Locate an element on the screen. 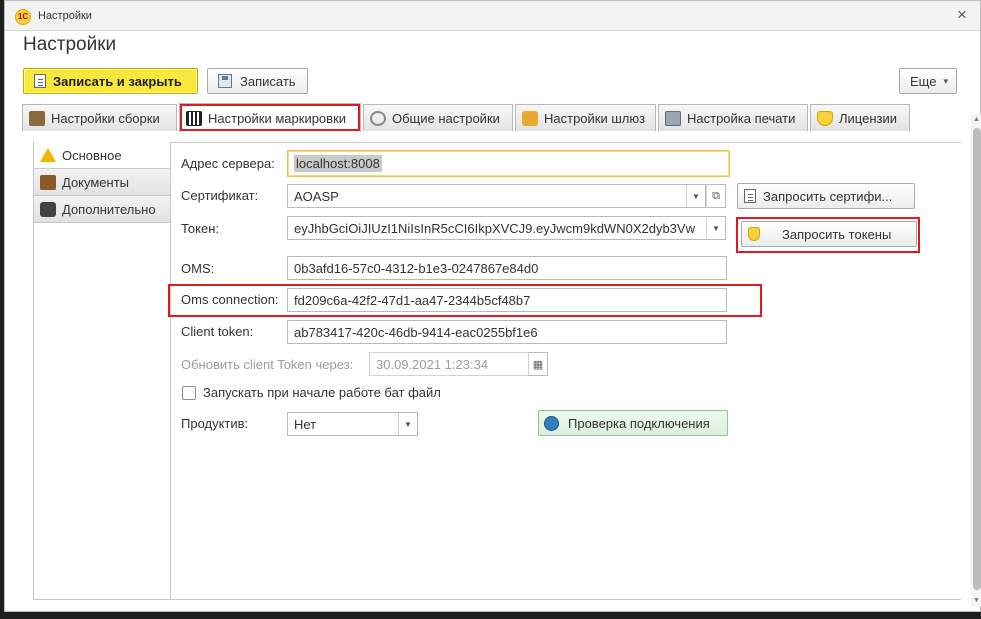  server-address-input: localhost:8008 is located at coordinates (508, 163).